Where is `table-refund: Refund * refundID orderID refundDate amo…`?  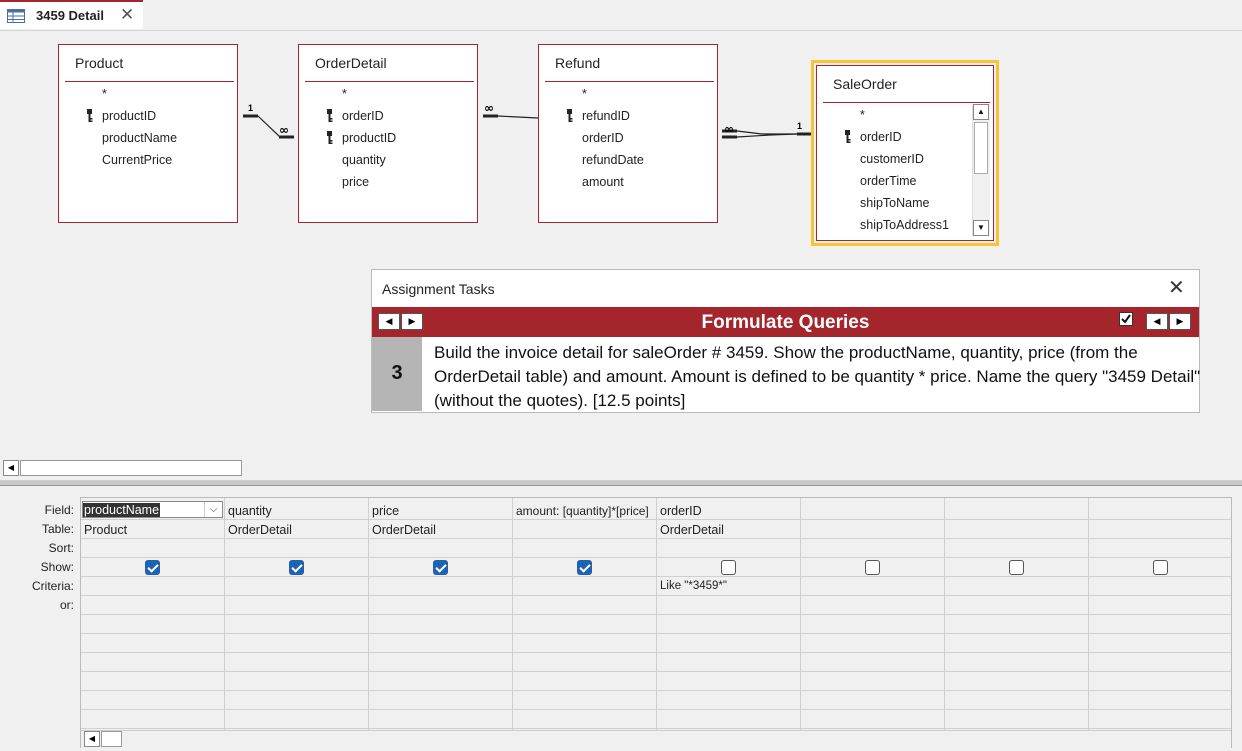 table-refund: Refund * refundID orderID refundDate amo… is located at coordinates (628, 133).